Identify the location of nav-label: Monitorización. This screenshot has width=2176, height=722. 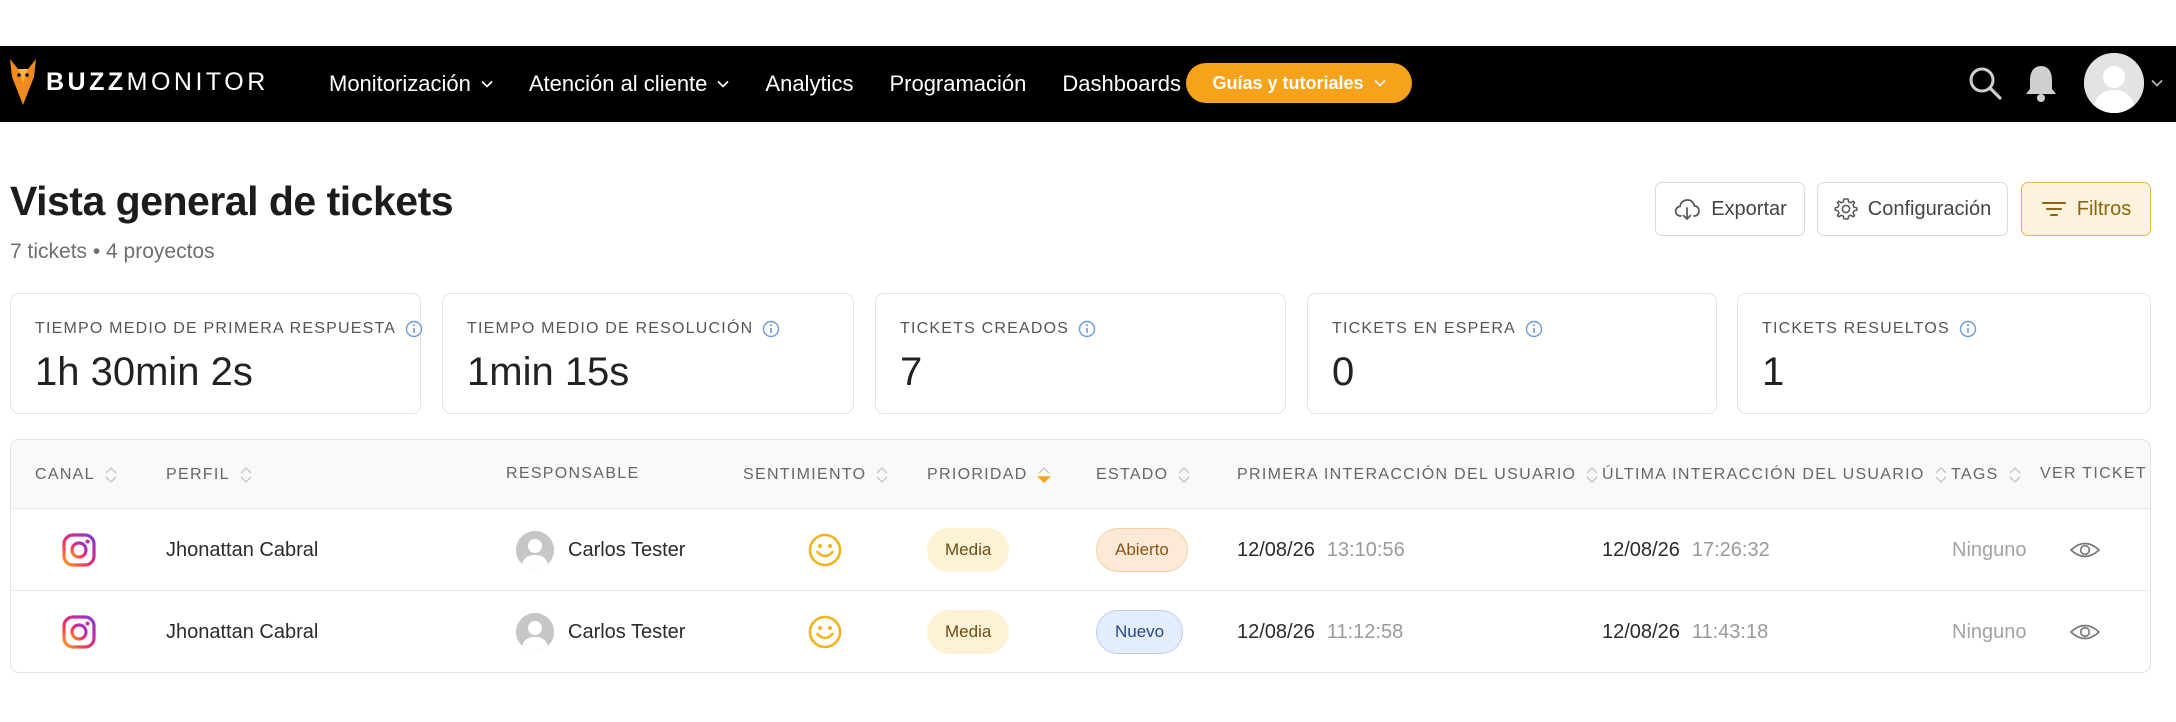
(400, 83).